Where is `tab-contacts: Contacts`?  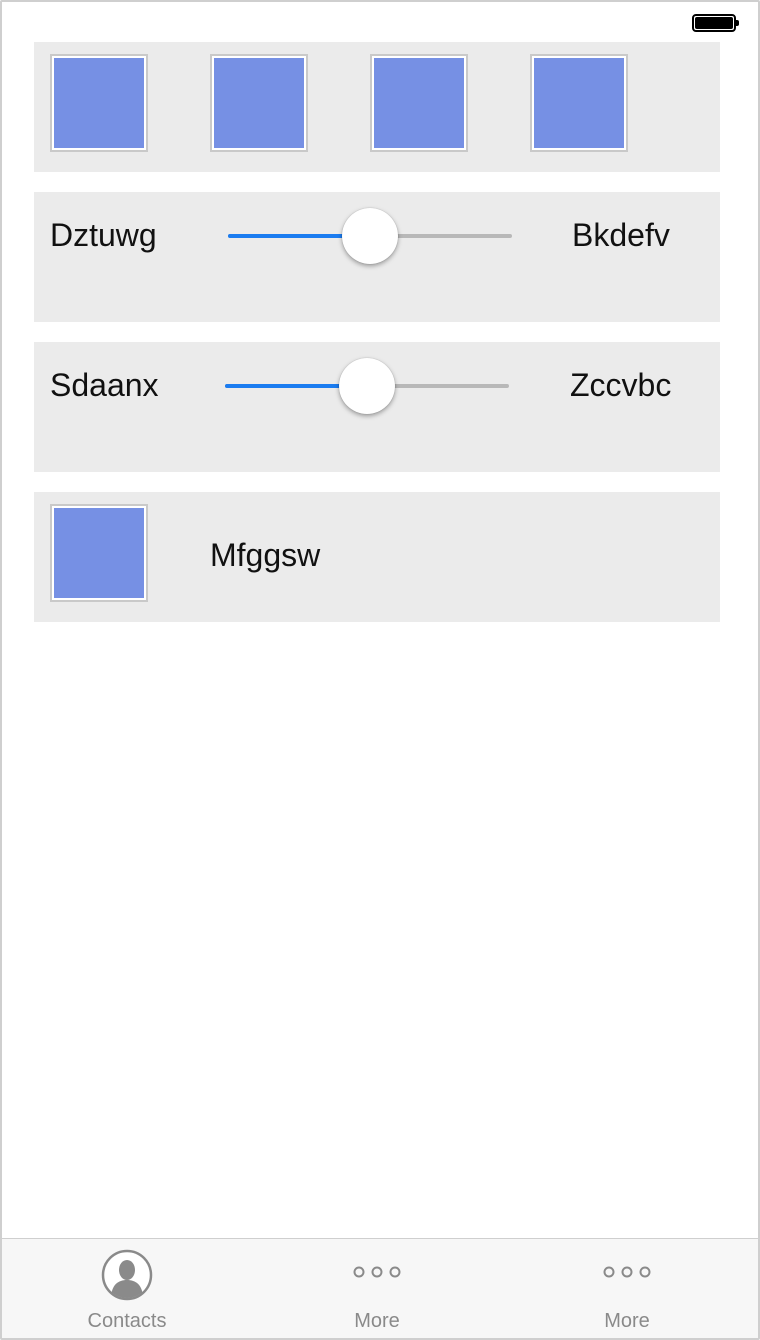 tab-contacts: Contacts is located at coordinates (127, 1288).